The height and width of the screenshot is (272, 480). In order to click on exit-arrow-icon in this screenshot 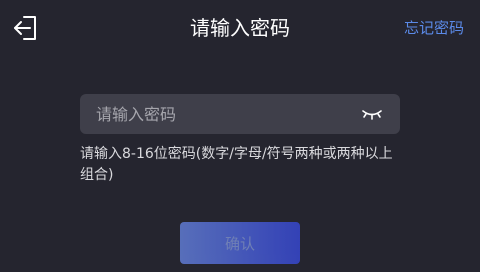, I will do `click(25, 28)`.